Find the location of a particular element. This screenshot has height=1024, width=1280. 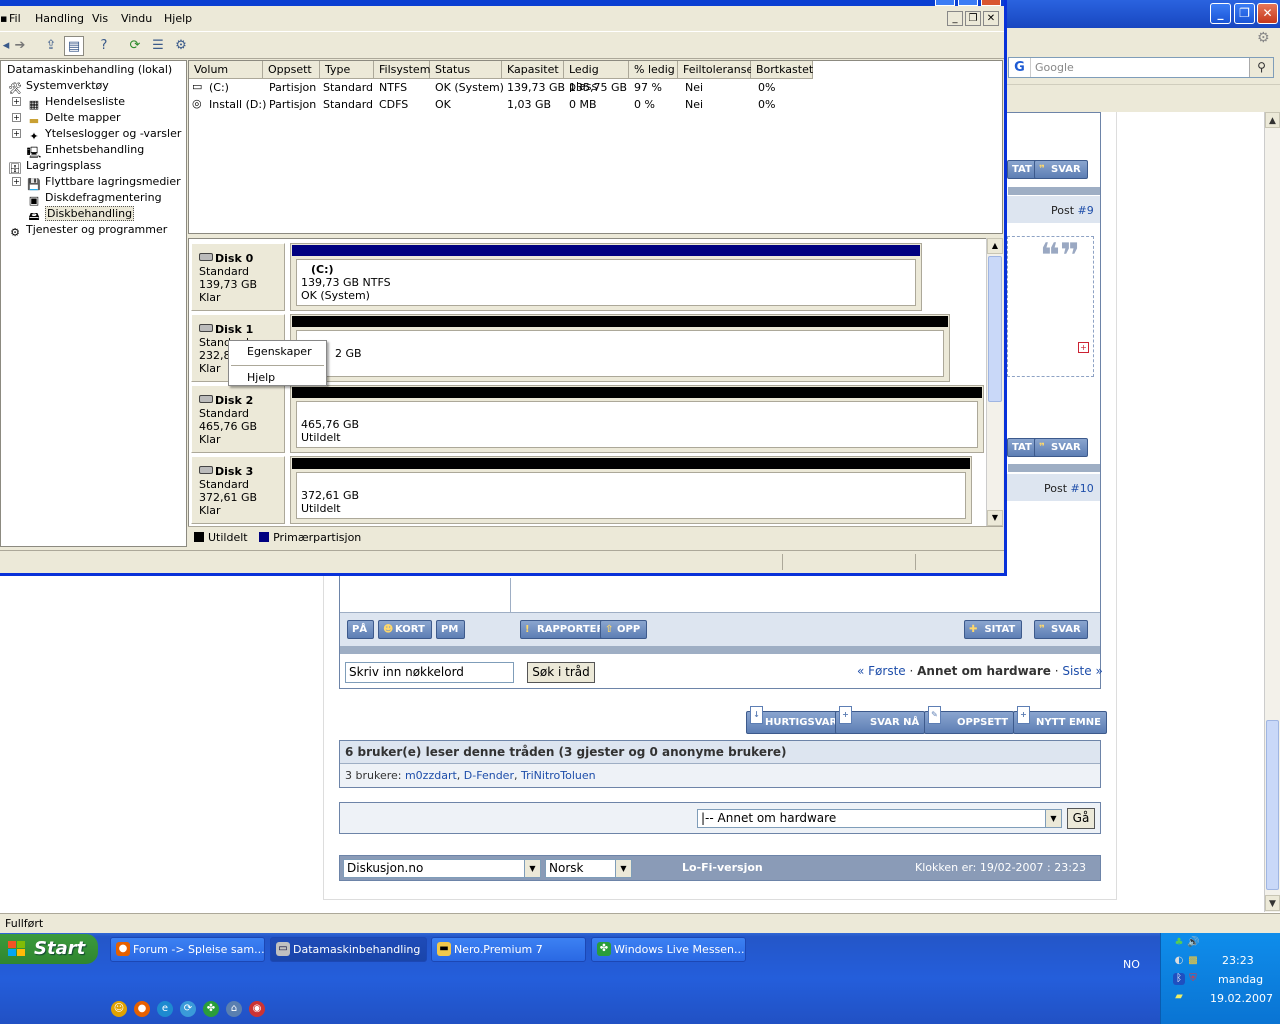

child-close-button: ✕ is located at coordinates (991, 18).